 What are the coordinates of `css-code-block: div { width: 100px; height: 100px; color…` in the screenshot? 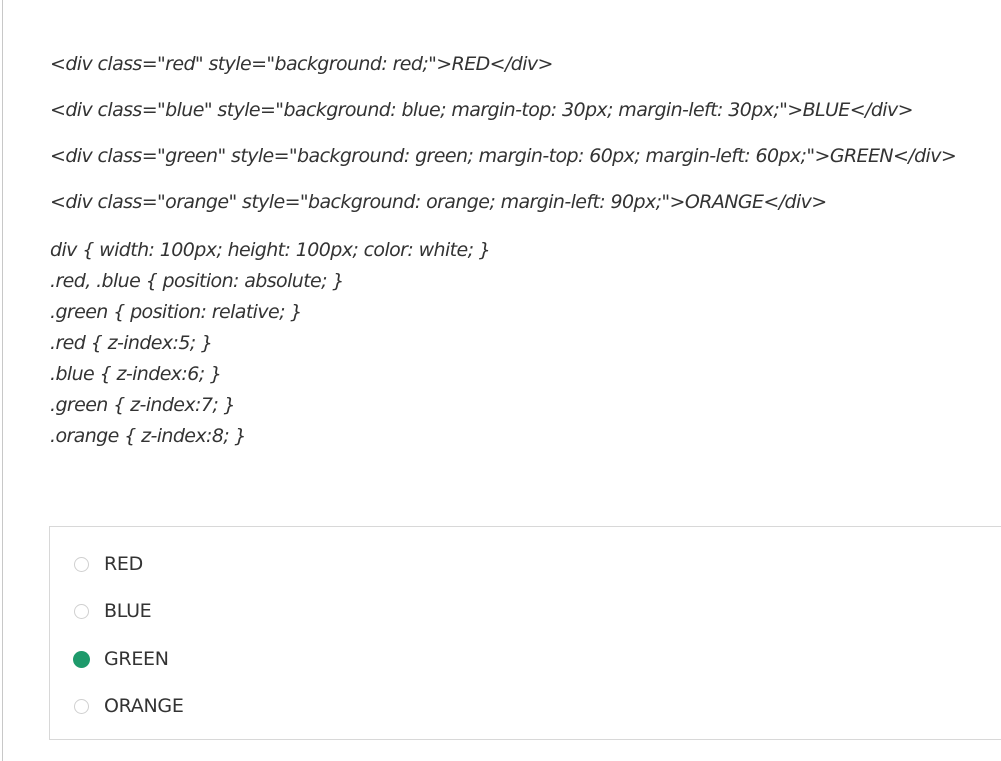 It's located at (270, 343).